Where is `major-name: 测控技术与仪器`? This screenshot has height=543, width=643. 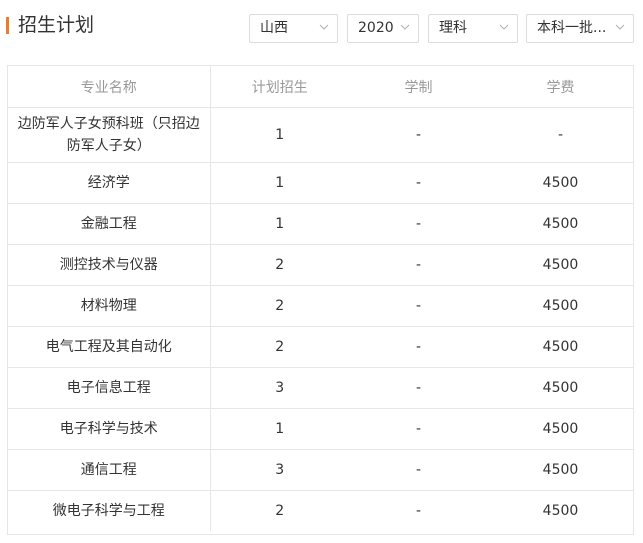 major-name: 测控技术与仪器 is located at coordinates (109, 265).